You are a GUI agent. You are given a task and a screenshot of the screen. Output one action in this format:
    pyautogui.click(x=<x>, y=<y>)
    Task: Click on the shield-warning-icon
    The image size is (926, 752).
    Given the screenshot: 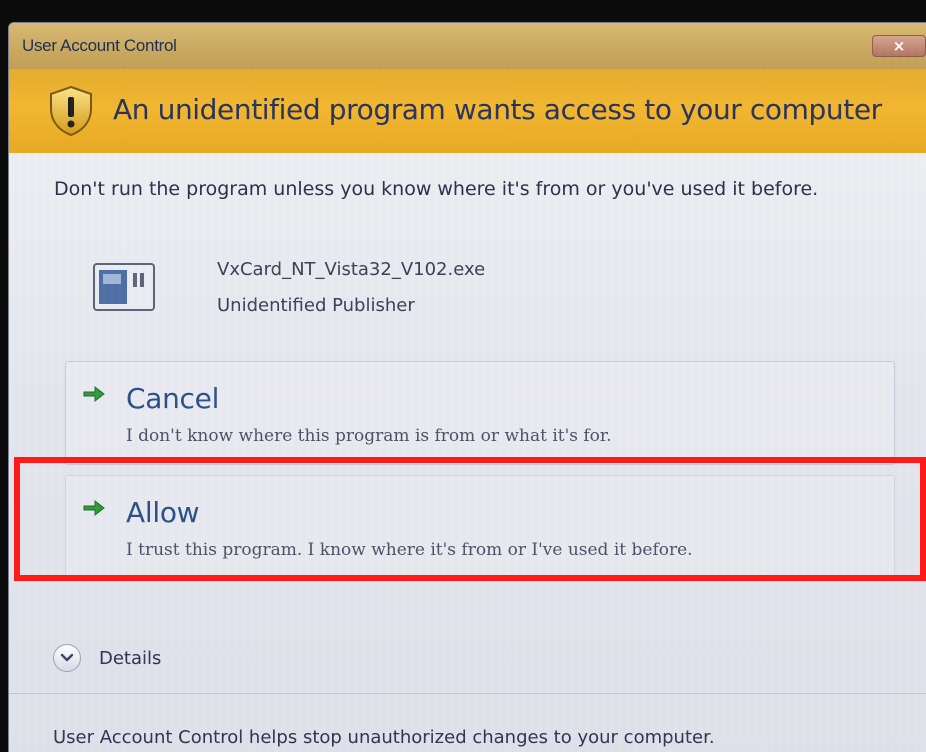 What is the action you would take?
    pyautogui.click(x=71, y=111)
    